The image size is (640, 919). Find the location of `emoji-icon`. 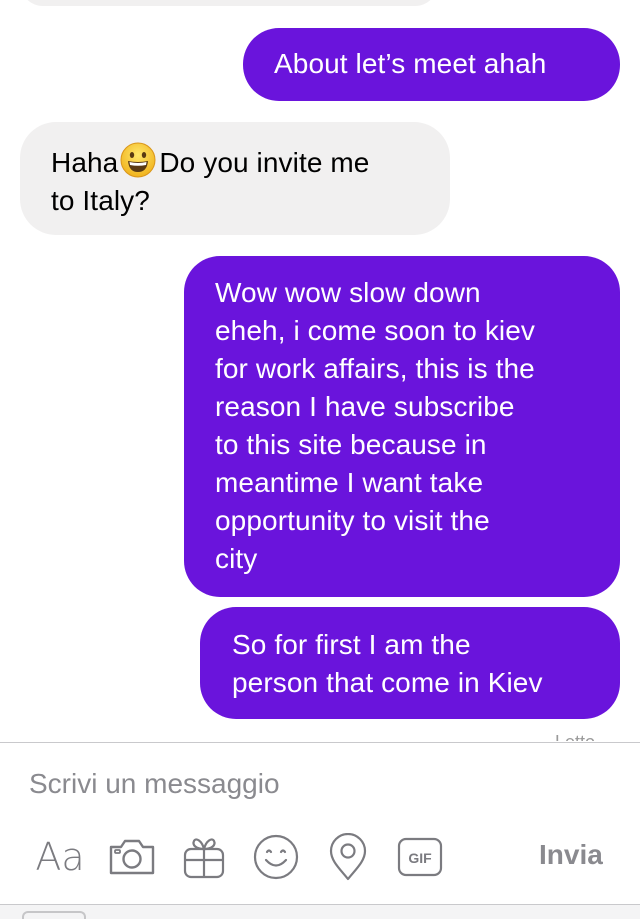

emoji-icon is located at coordinates (276, 857).